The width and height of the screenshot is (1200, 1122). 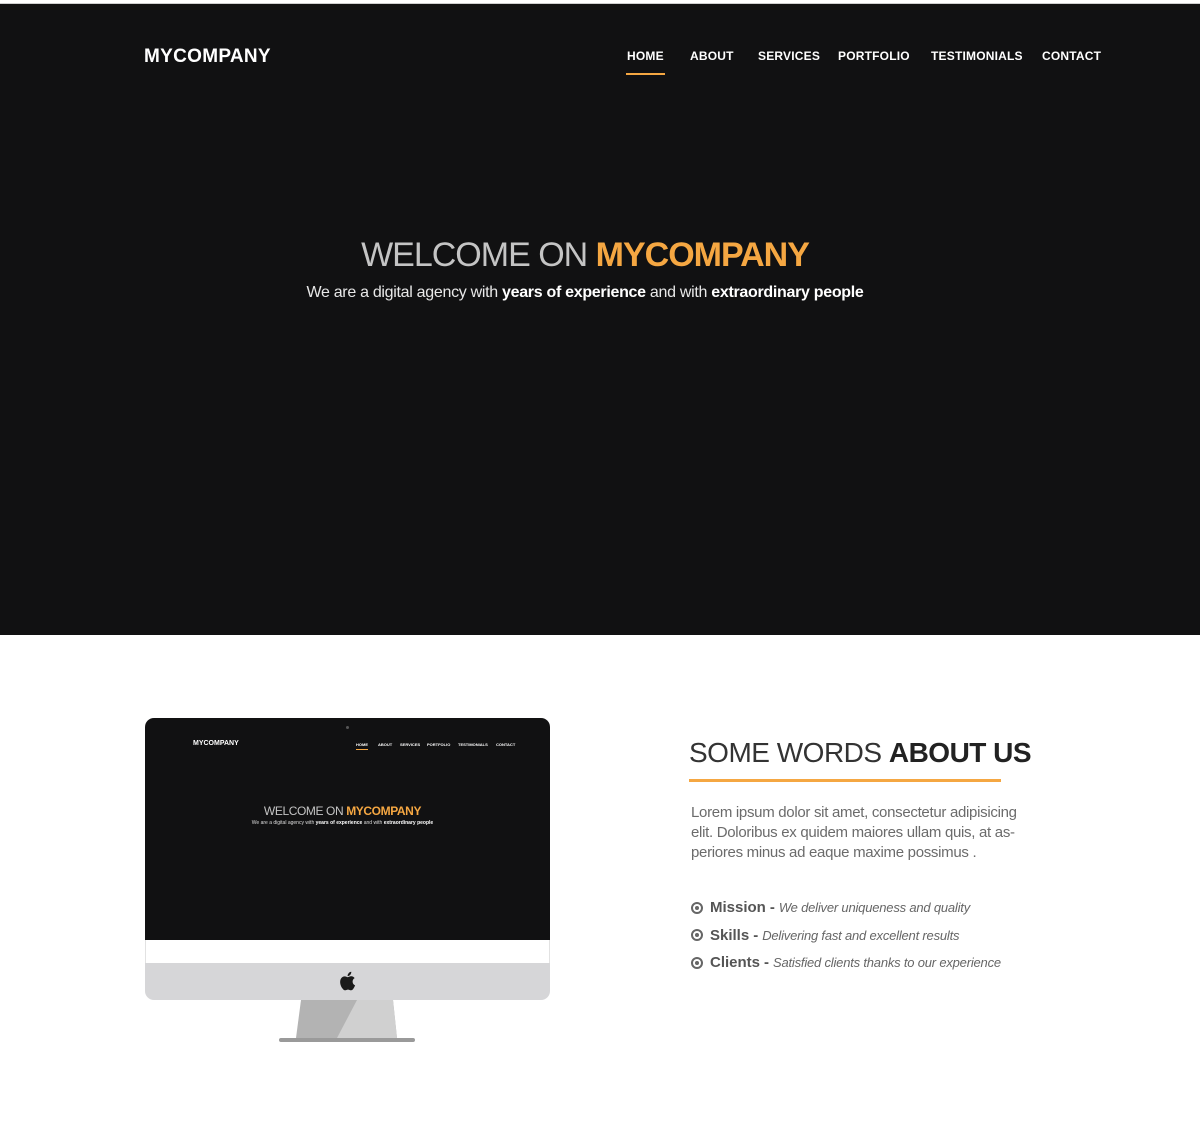 I want to click on hero-subtitle-part-2: and with, so click(x=678, y=292).